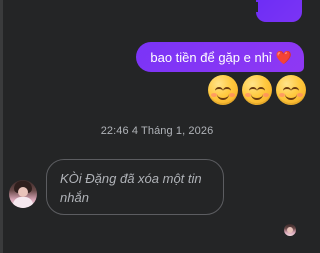 This screenshot has height=253, width=320. What do you see at coordinates (157, 131) in the screenshot?
I see `message-timestamp: 22:46 4 Tháng 1, 2026` at bounding box center [157, 131].